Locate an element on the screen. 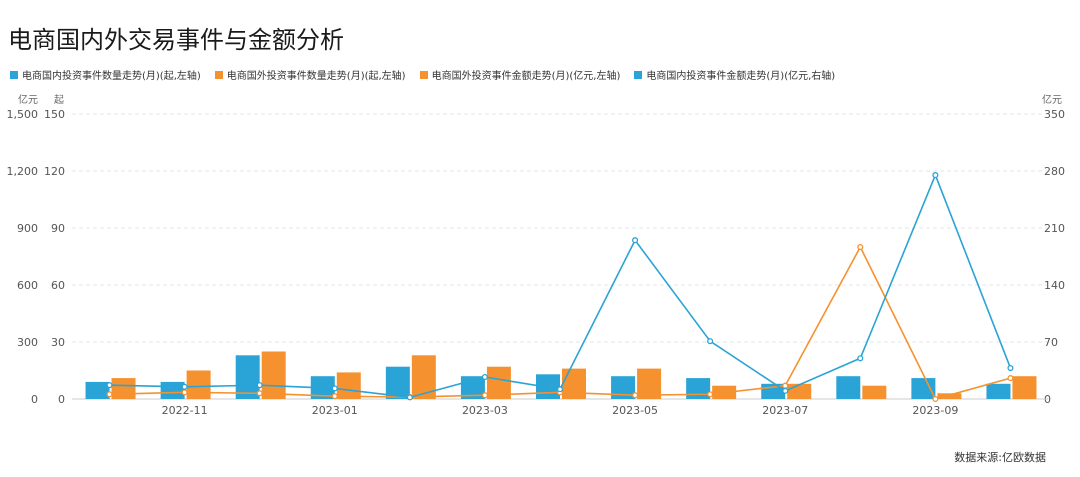 The width and height of the screenshot is (1080, 477). y-tick-label-right: 70 is located at coordinates (1051, 342).